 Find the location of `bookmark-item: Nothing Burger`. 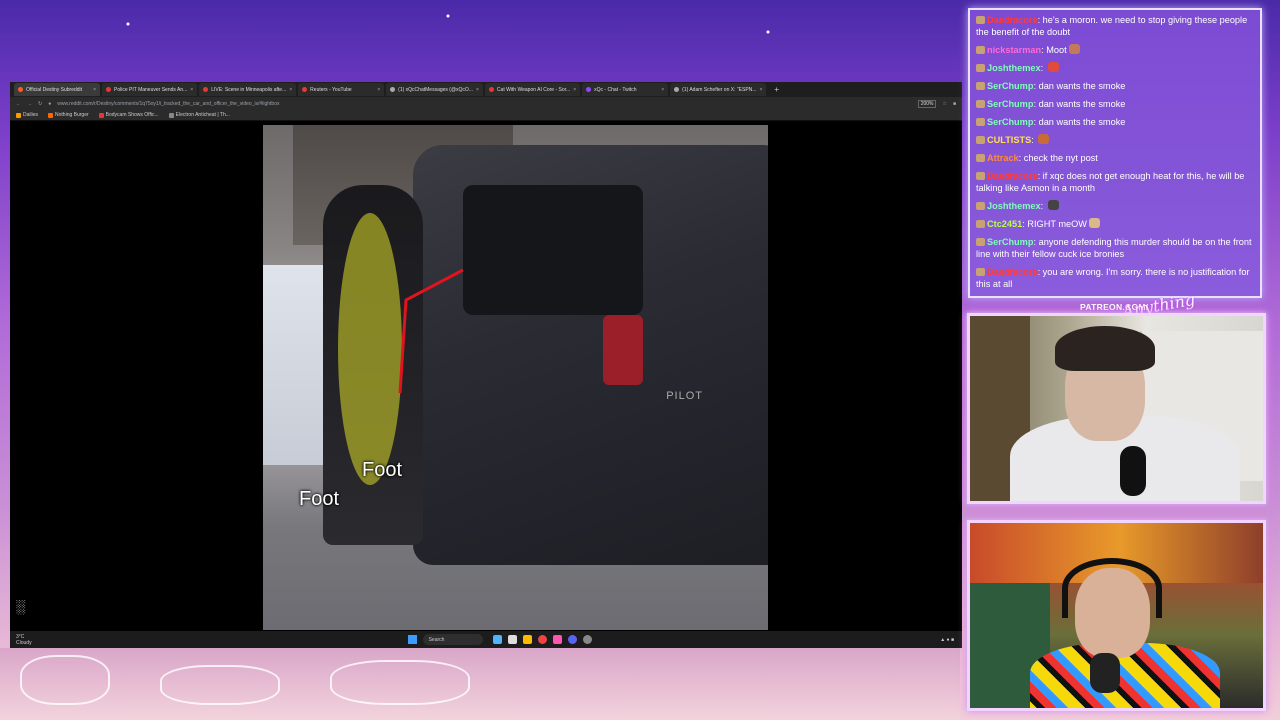

bookmark-item: Nothing Burger is located at coordinates (68, 115).